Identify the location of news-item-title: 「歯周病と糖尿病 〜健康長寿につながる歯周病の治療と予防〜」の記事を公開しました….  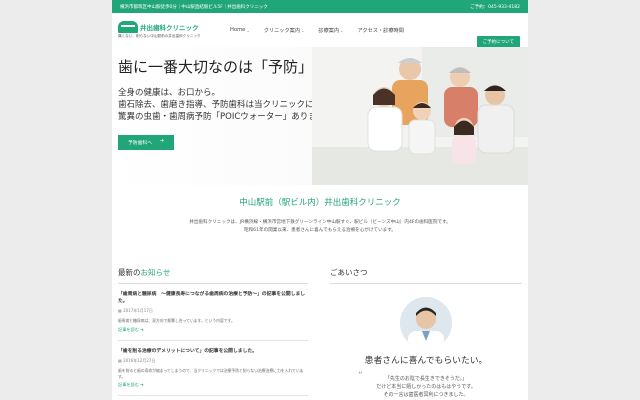
(213, 298).